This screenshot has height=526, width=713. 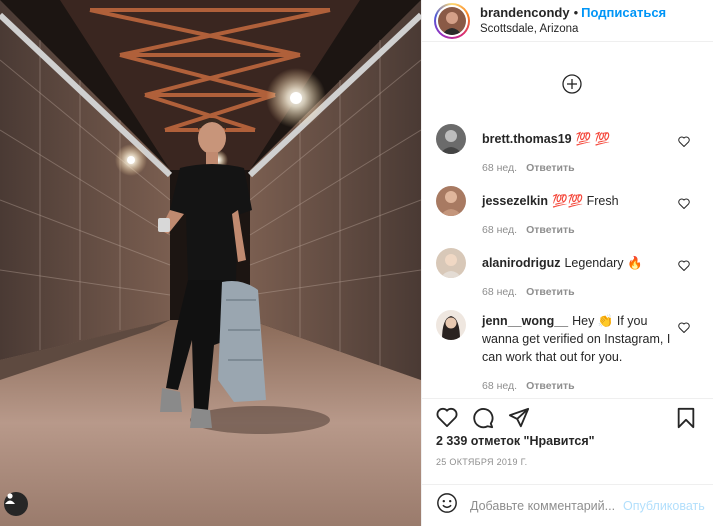 What do you see at coordinates (483, 420) in the screenshot?
I see `comment-icon` at bounding box center [483, 420].